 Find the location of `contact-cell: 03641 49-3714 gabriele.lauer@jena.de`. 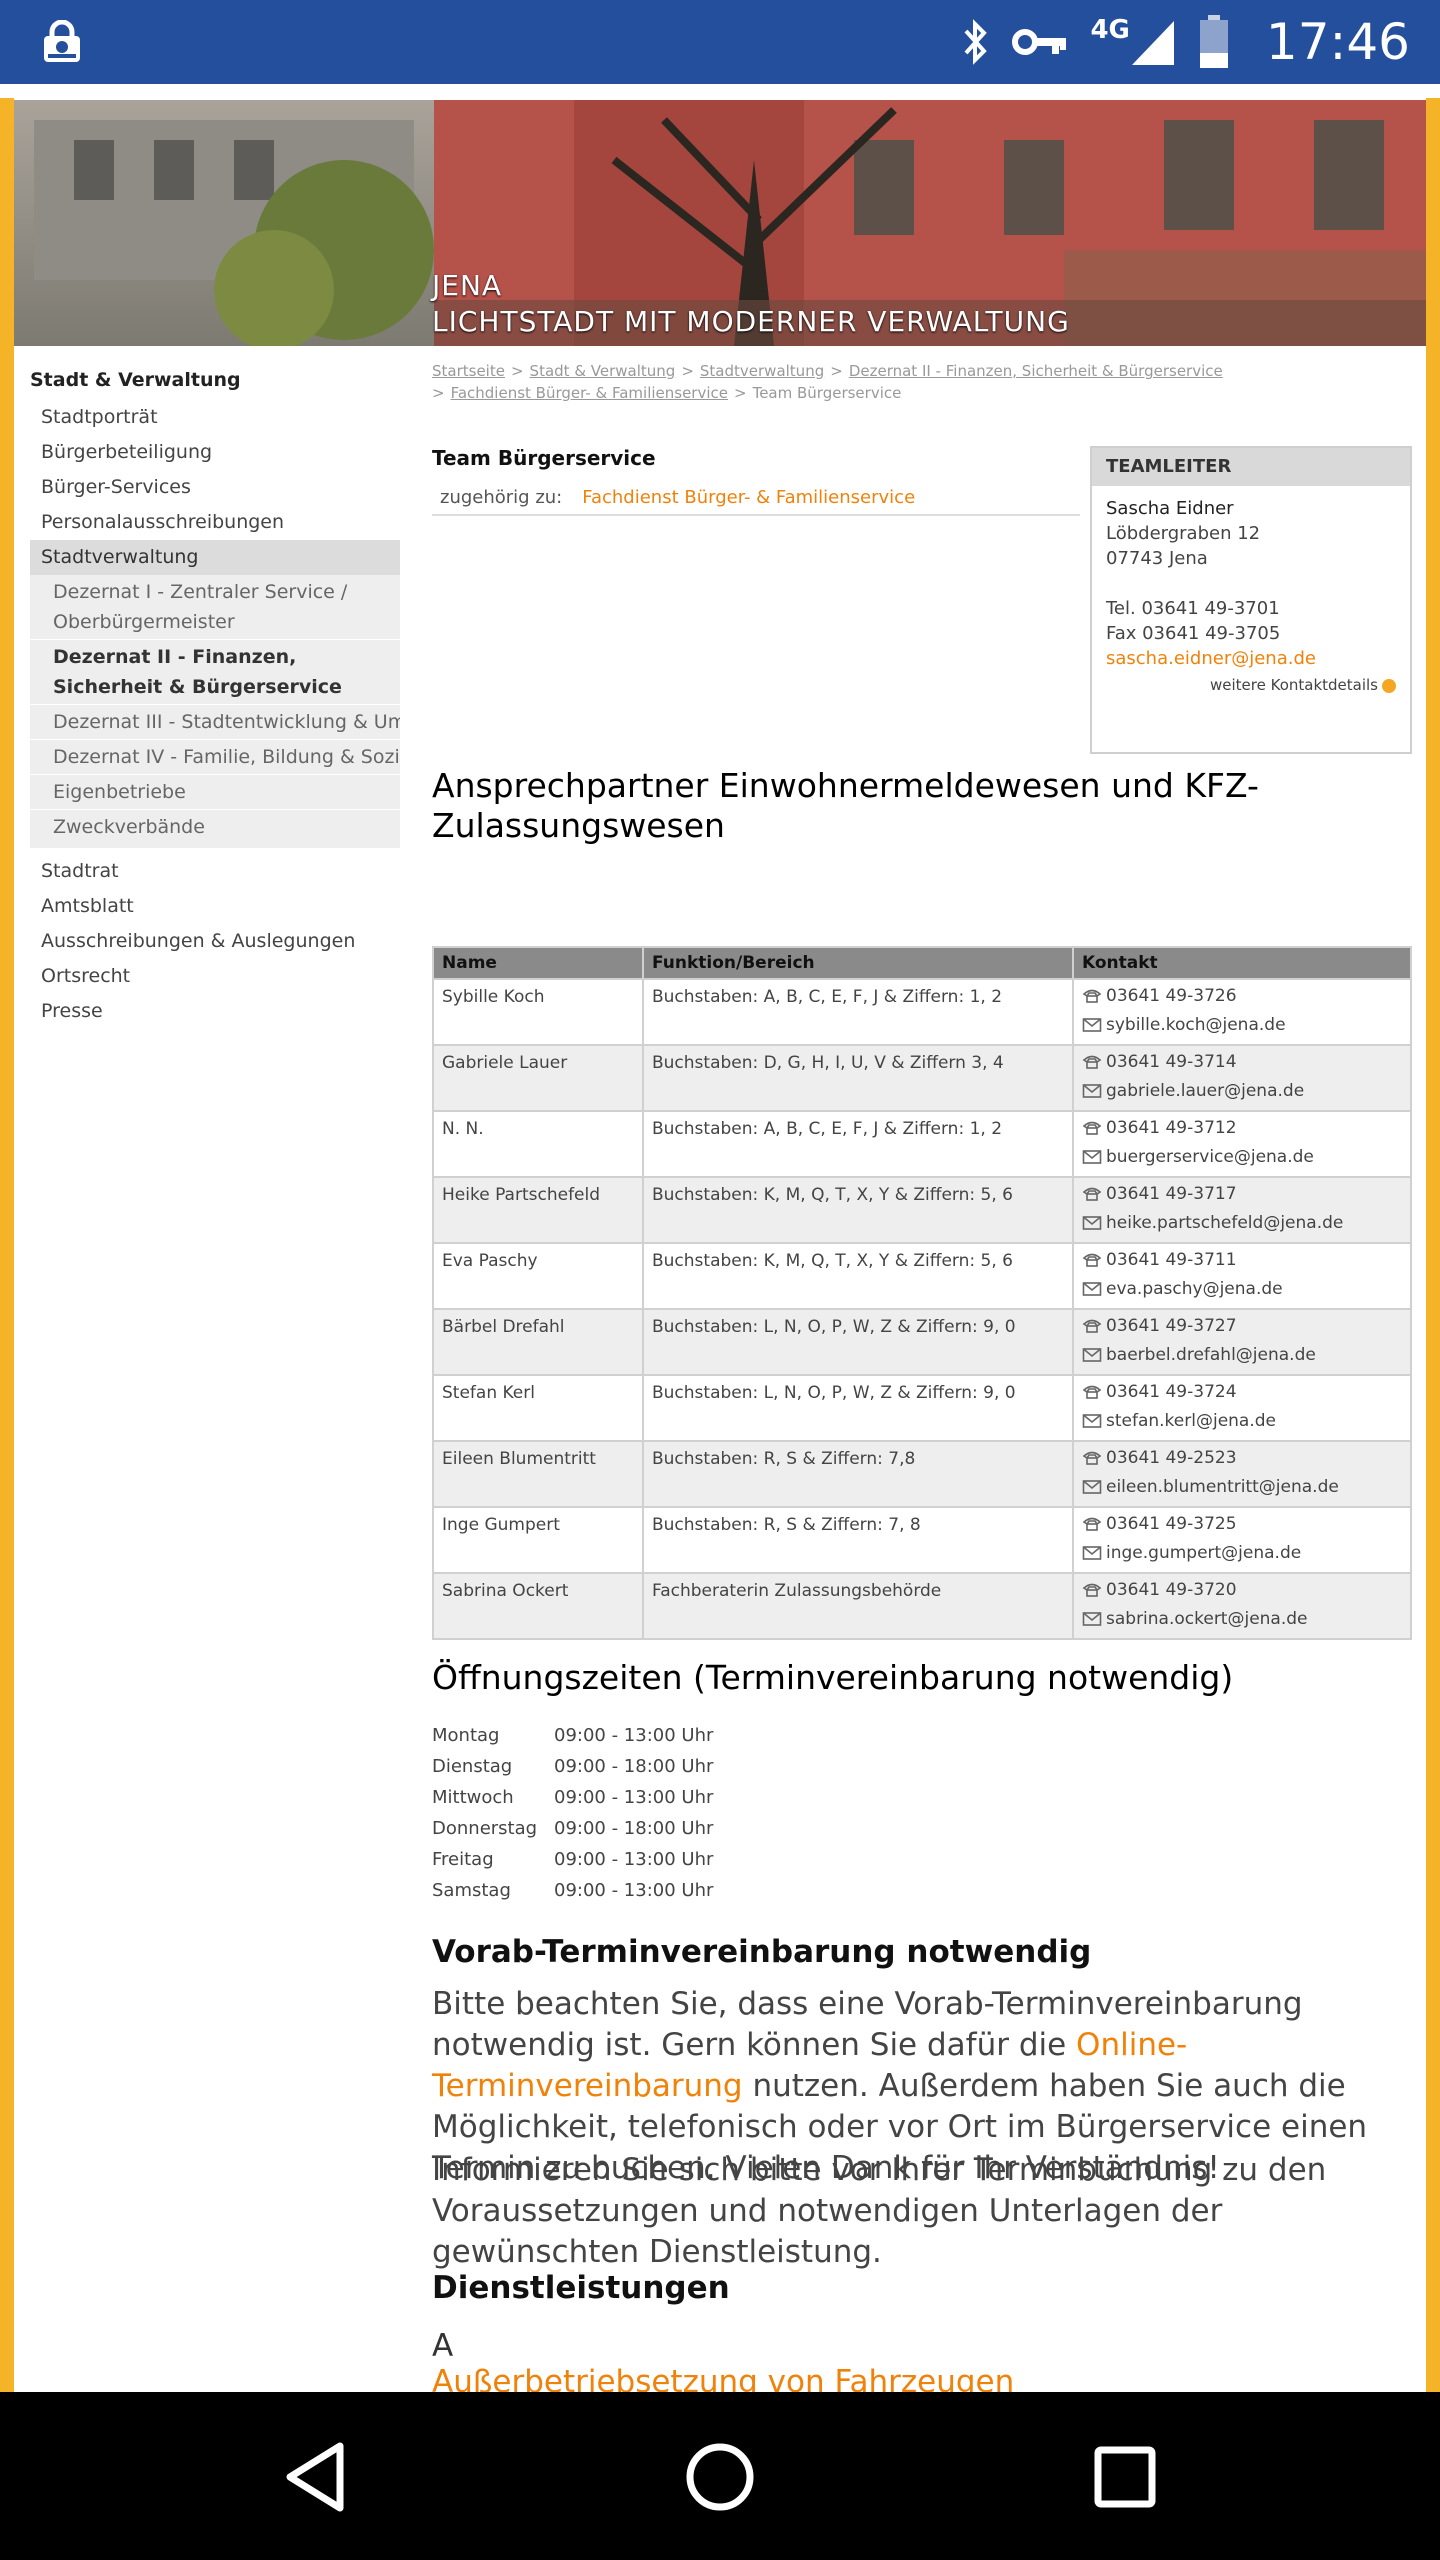

contact-cell: 03641 49-3714 gabriele.lauer@jena.de is located at coordinates (1242, 1078).